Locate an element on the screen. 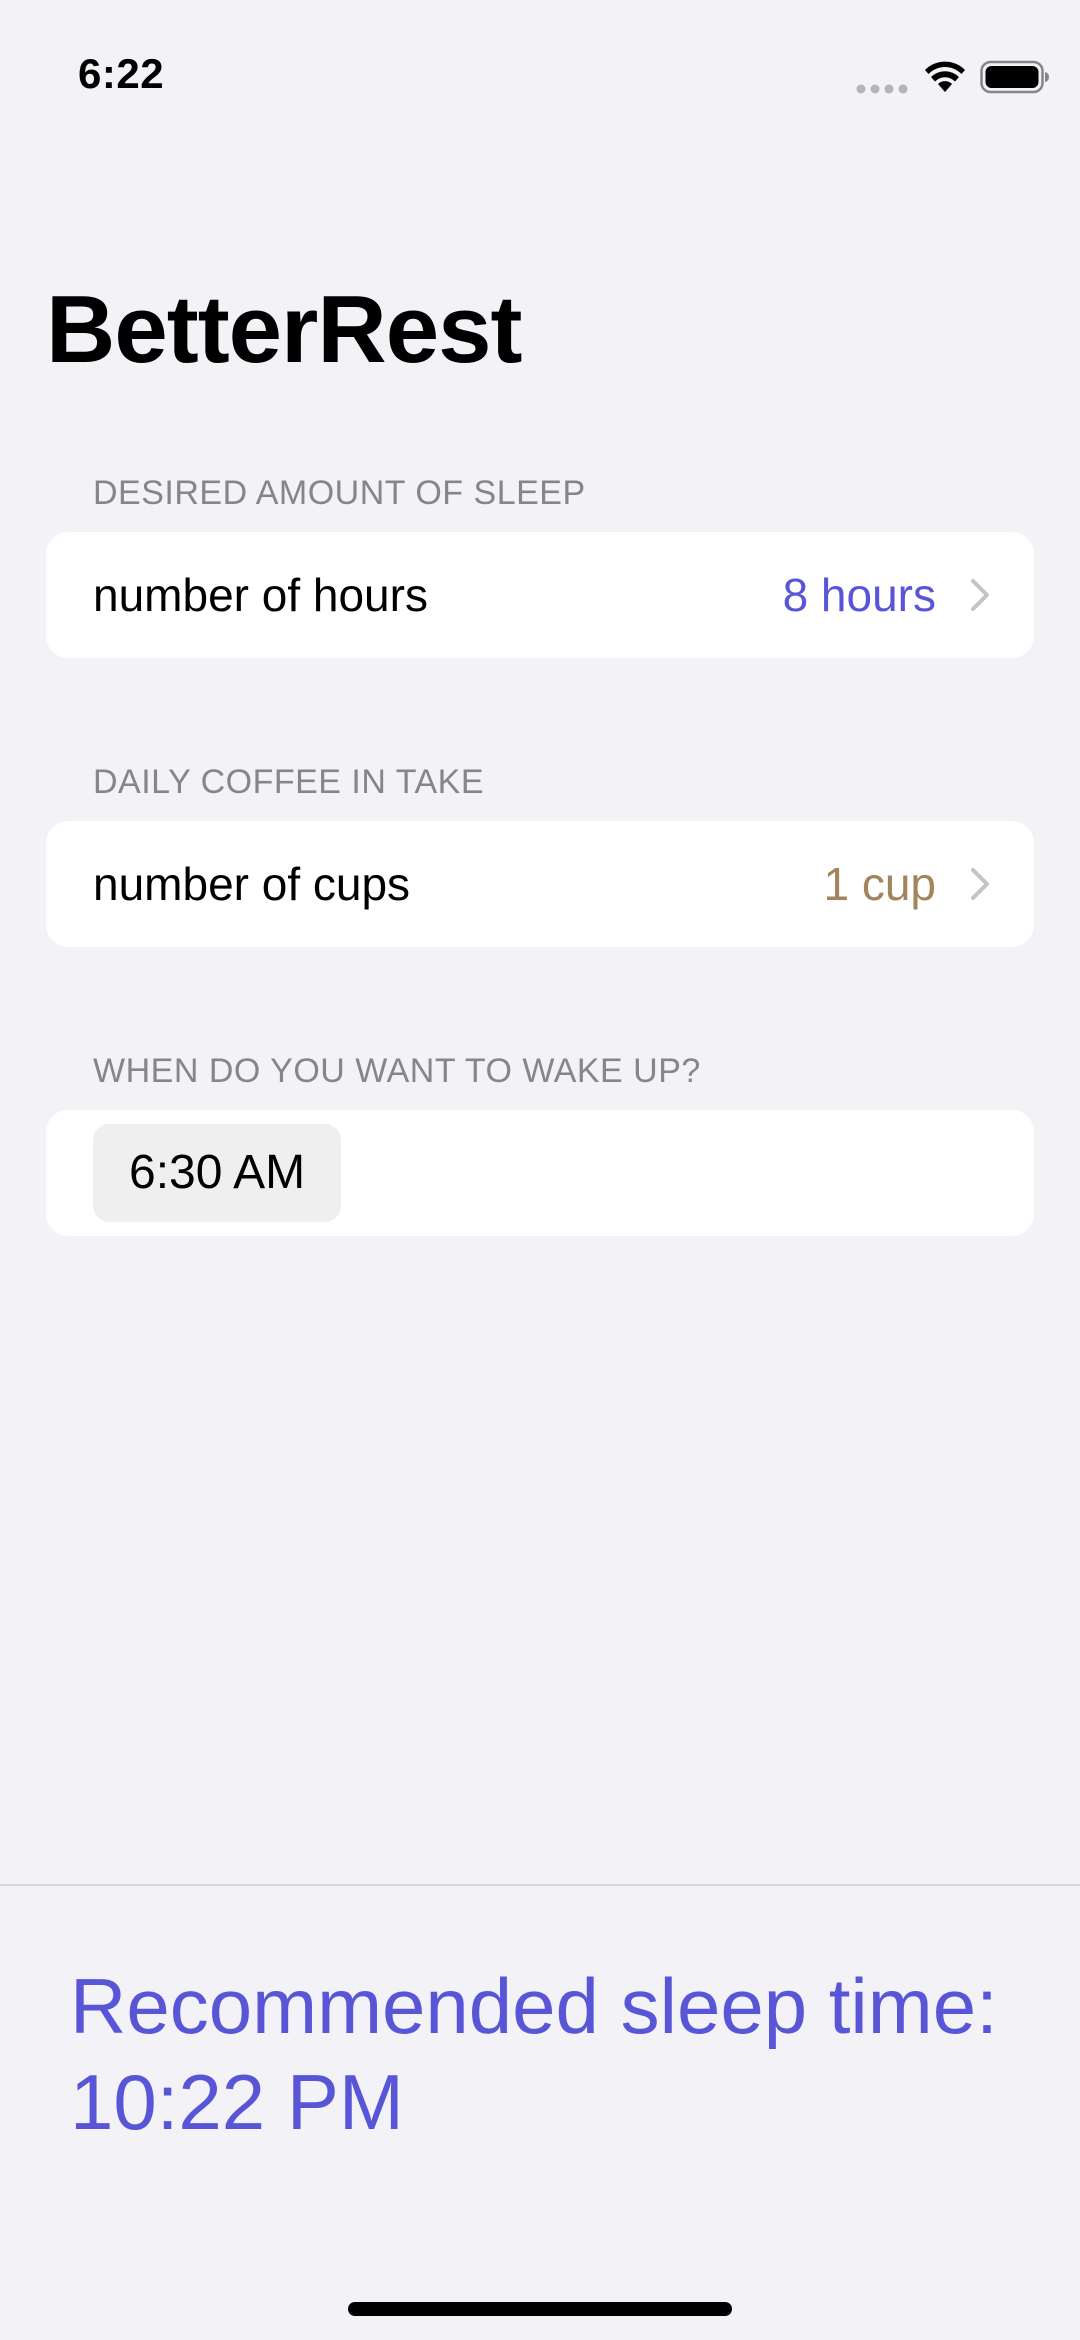 The image size is (1080, 2340). sleep-hours-label: number of hours is located at coordinates (260, 595).